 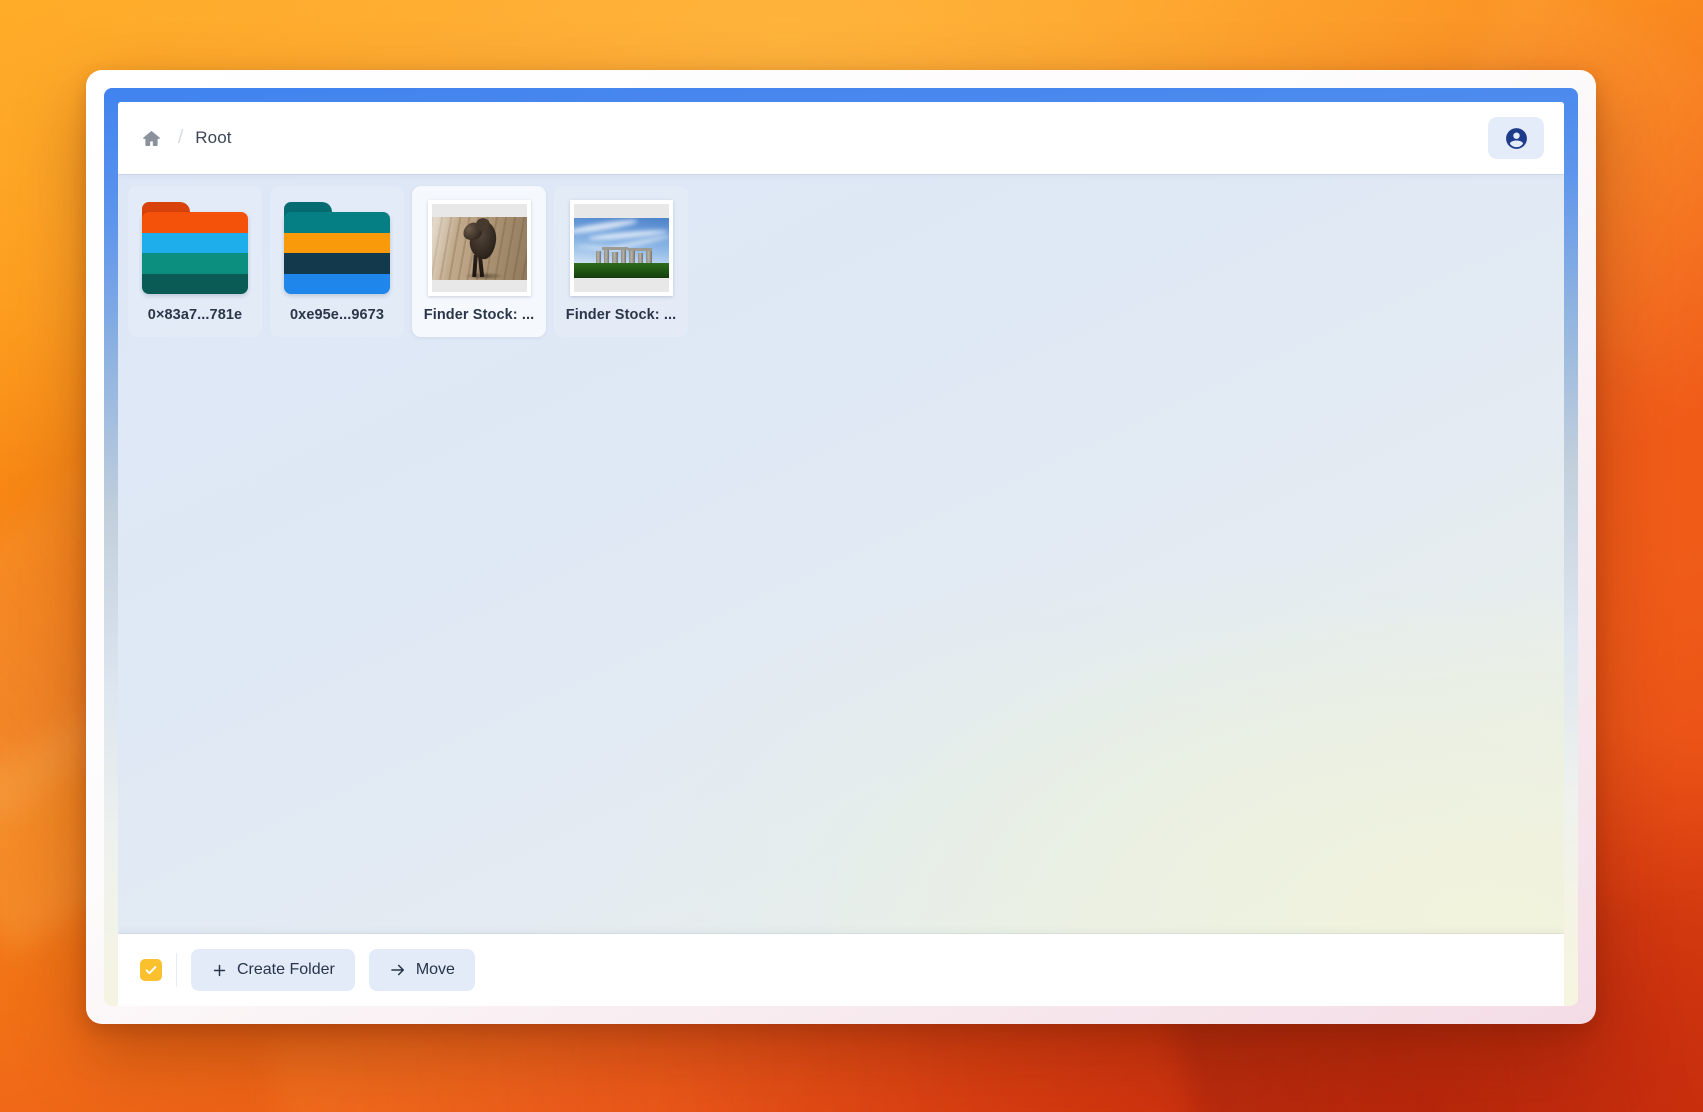 I want to click on select-all-checkbox, so click(x=151, y=970).